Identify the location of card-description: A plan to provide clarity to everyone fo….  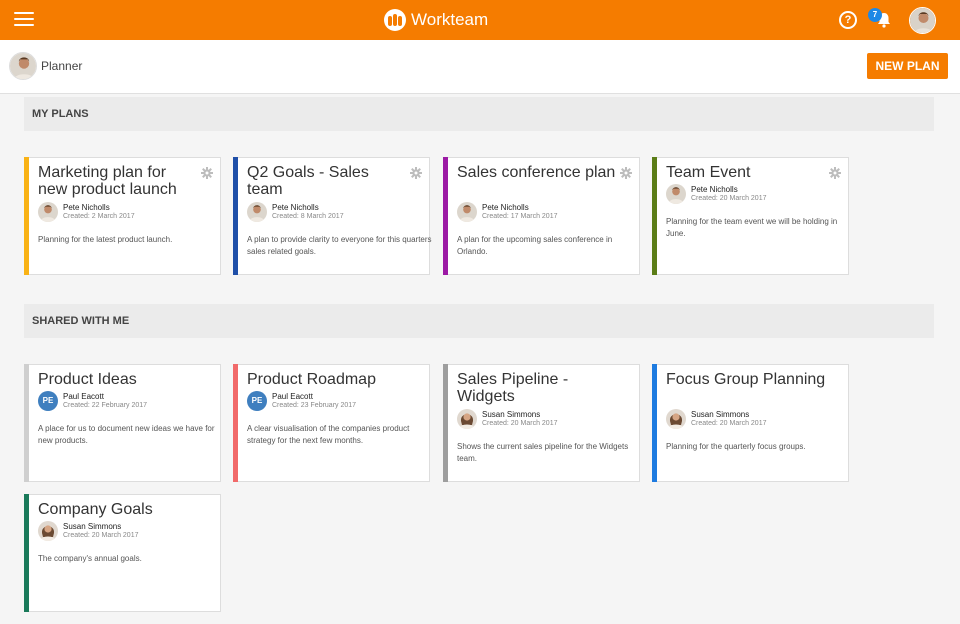
(339, 245).